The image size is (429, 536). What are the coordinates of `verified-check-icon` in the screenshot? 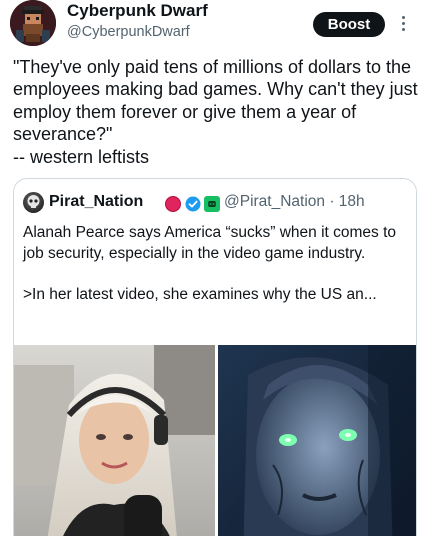 It's located at (193, 204).